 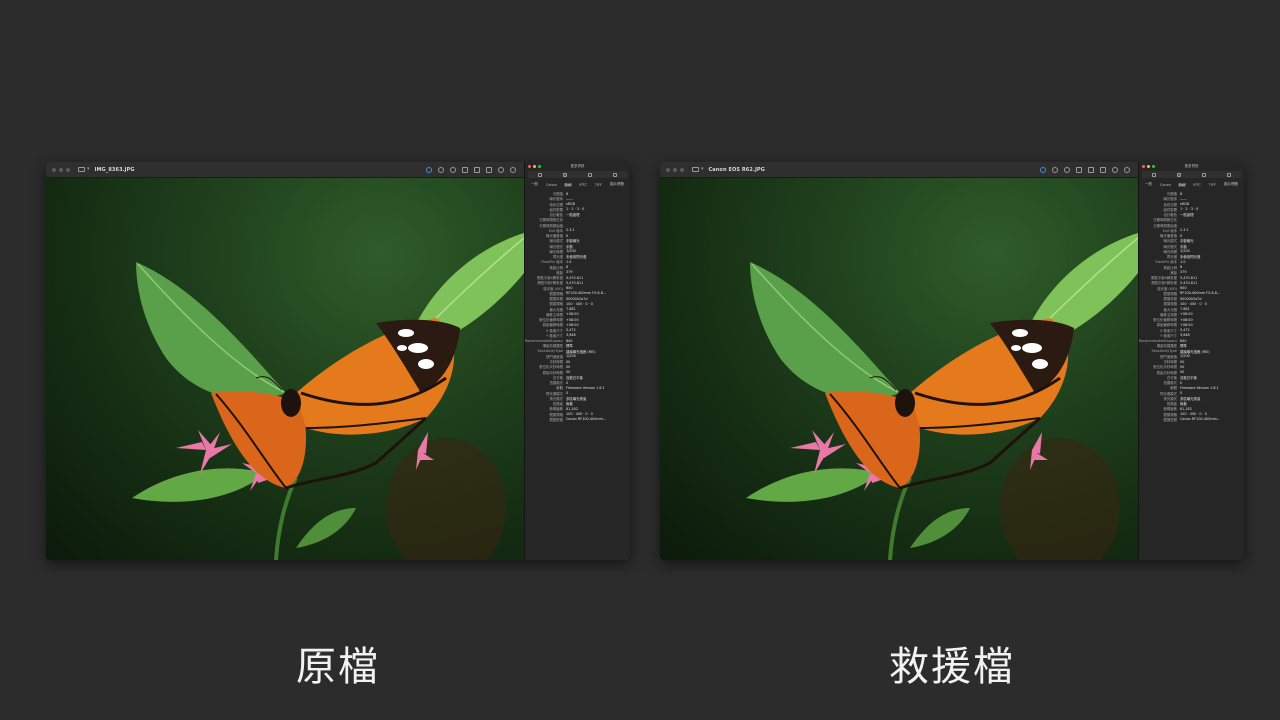 I want to click on exif-value: 5,472, so click(x=1185, y=330).